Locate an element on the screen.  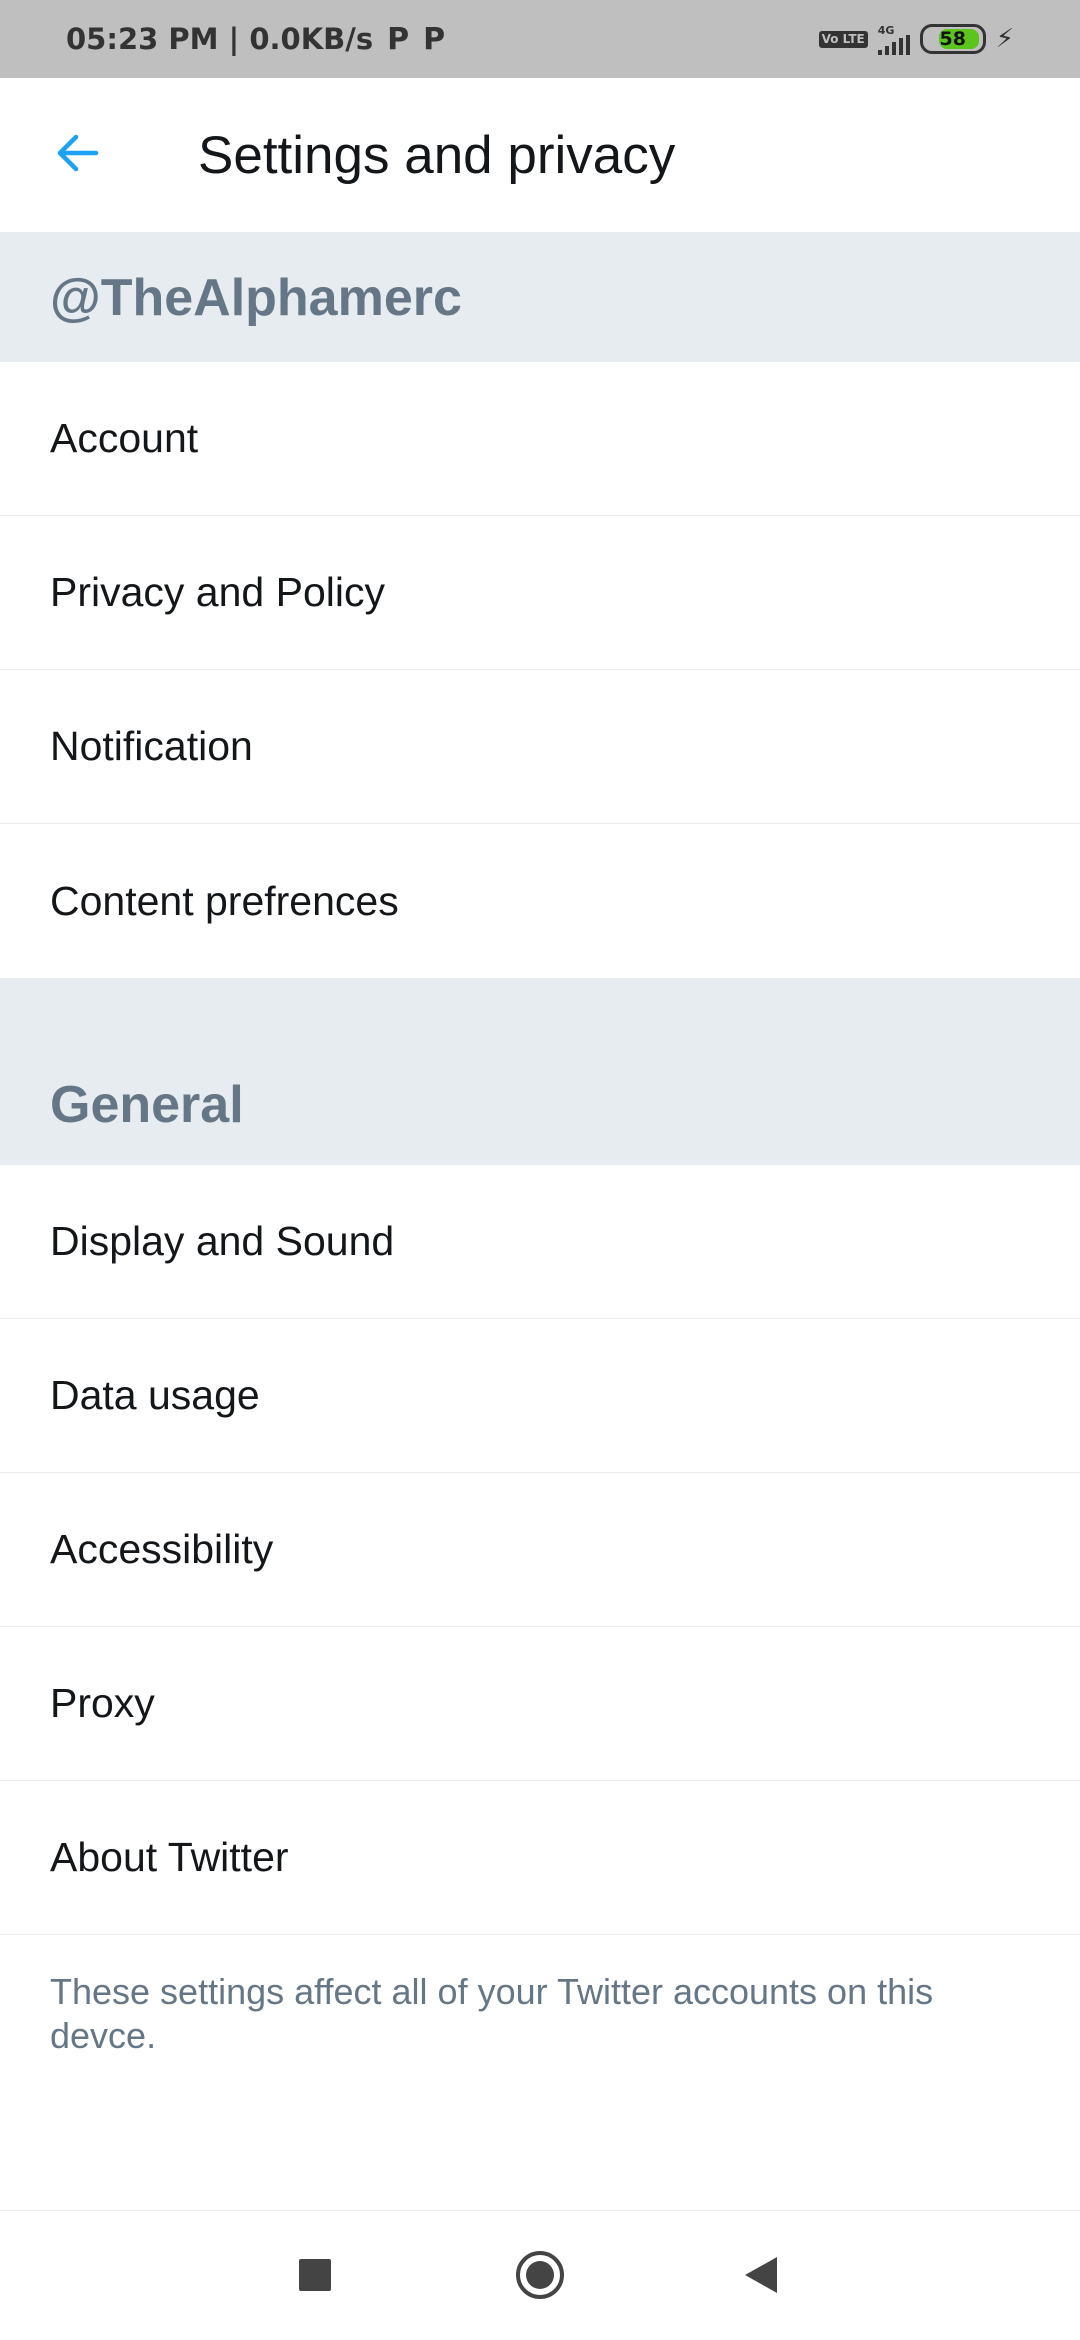
settings-item-data-usage: Data usage is located at coordinates (540, 1396).